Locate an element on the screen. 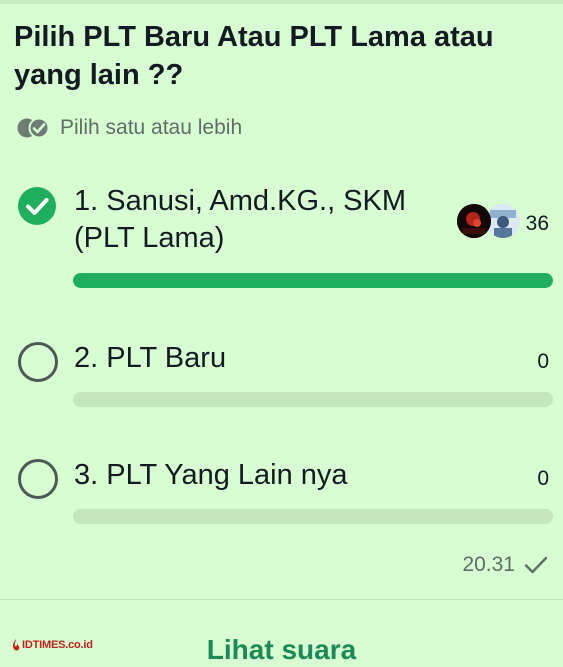 This screenshot has width=563, height=667. timestamp-text: 20.31 is located at coordinates (488, 564).